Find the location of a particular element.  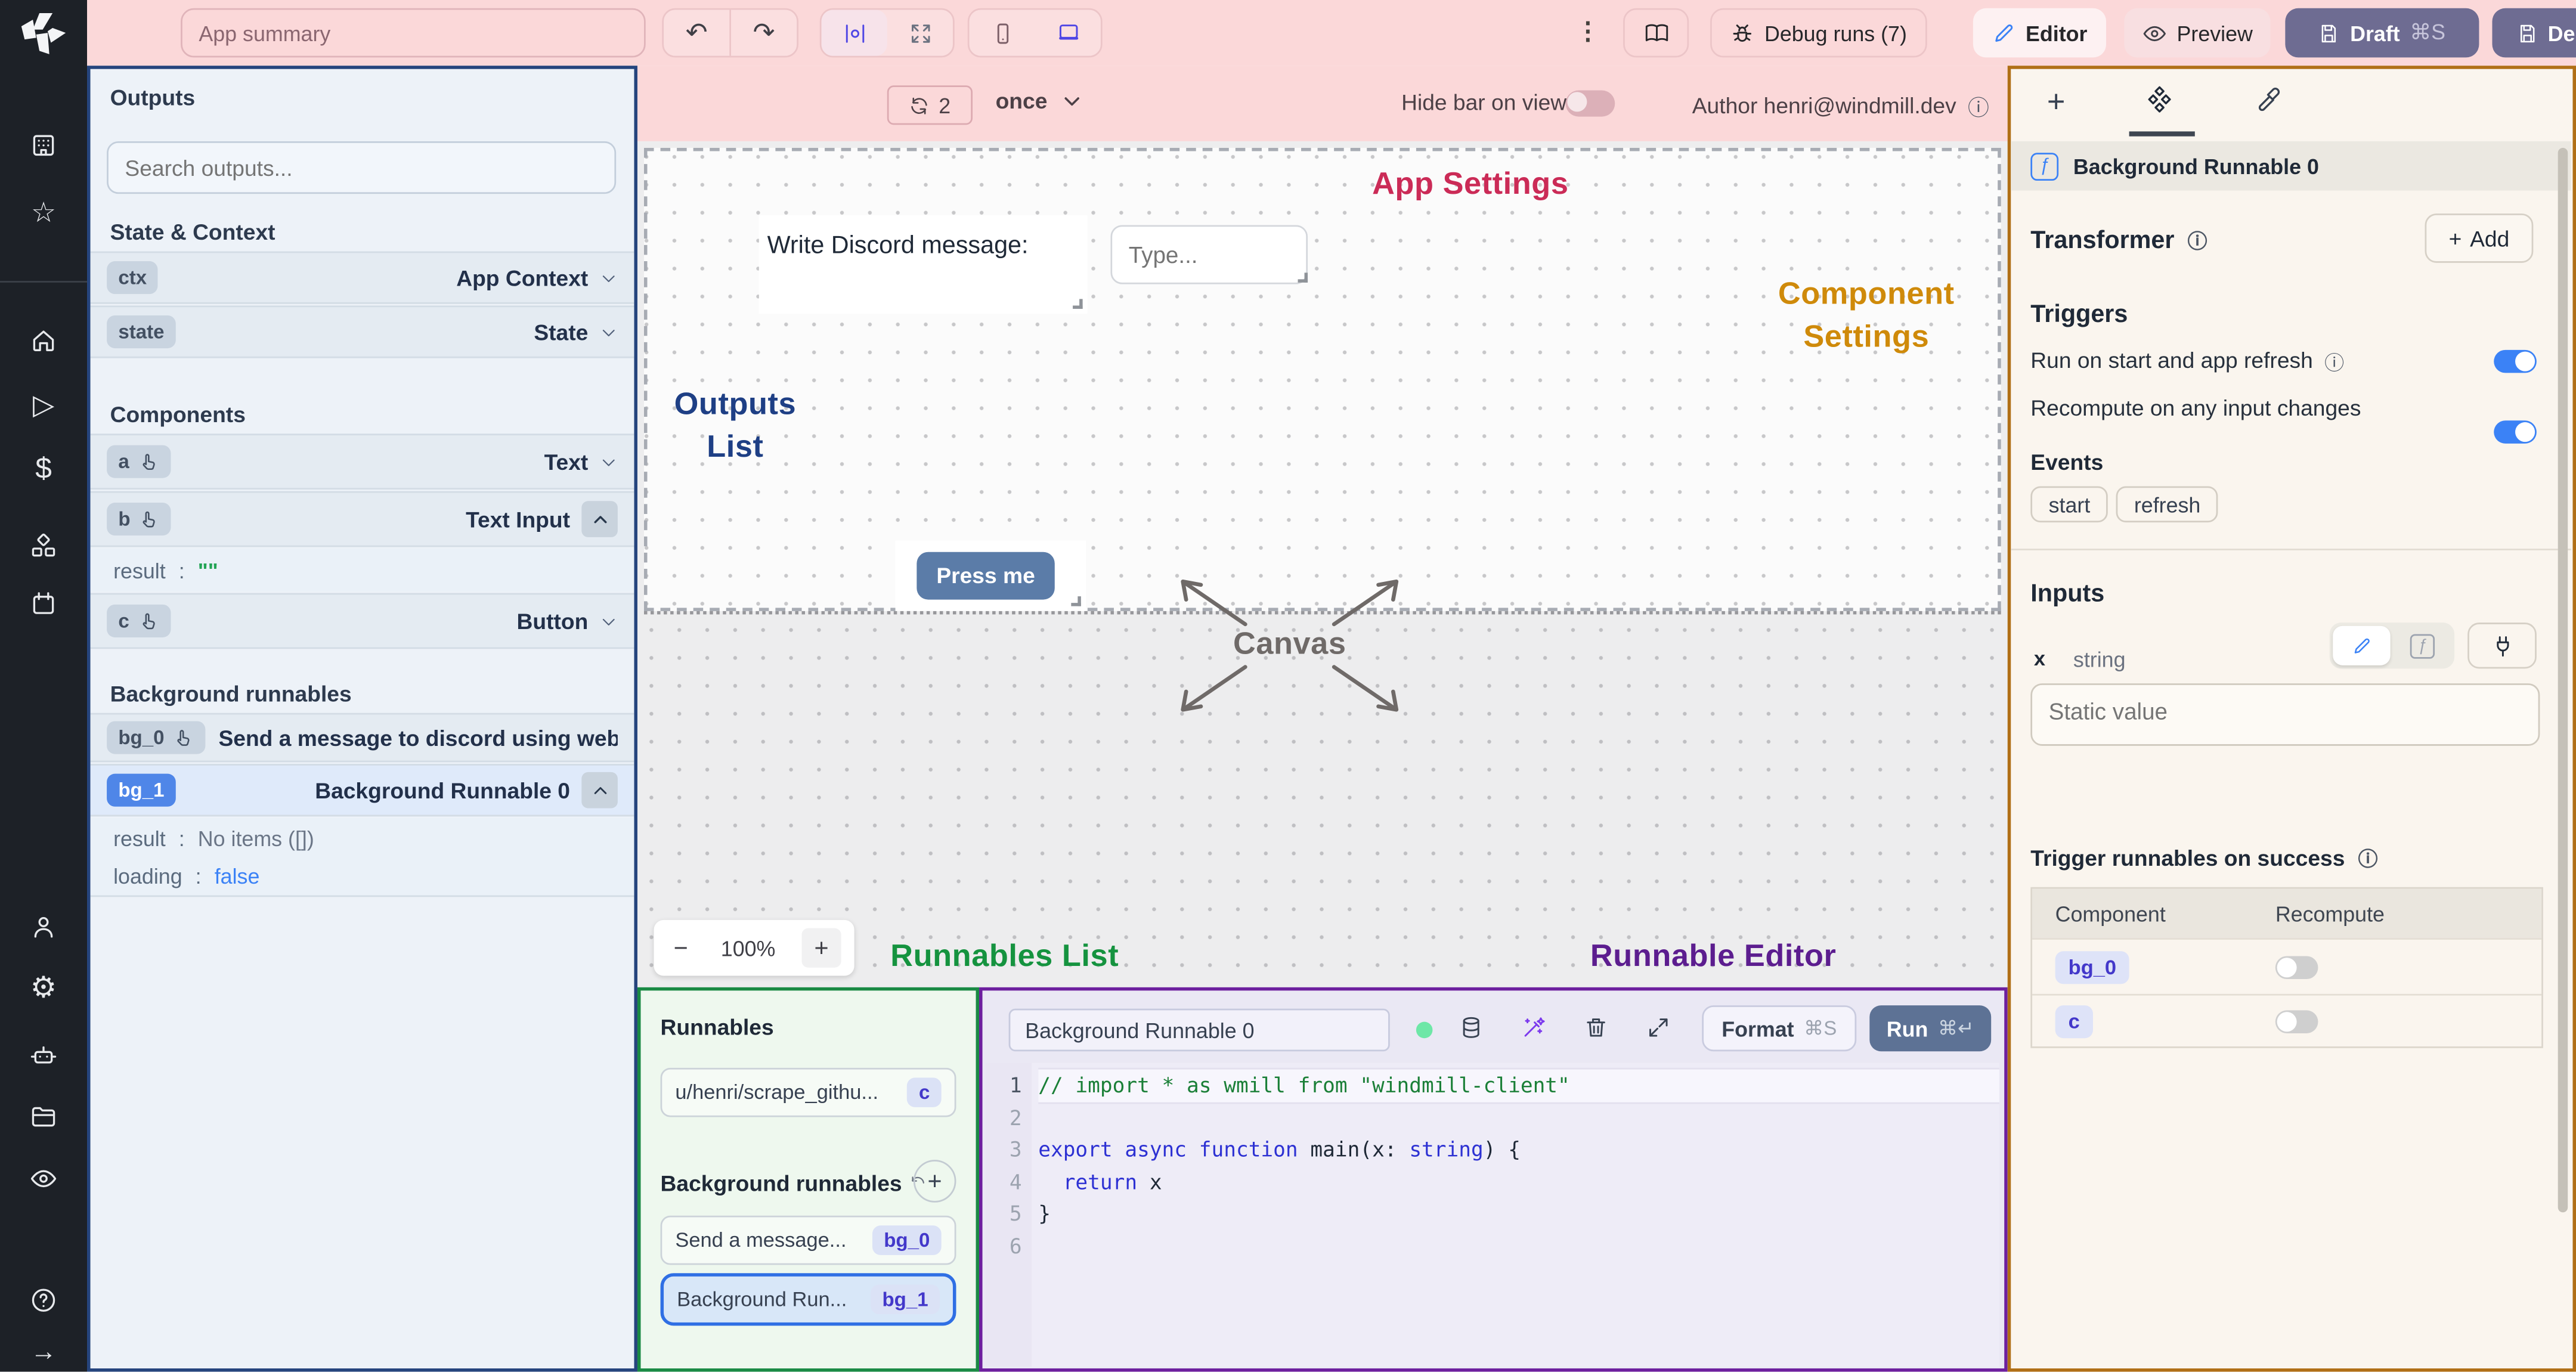

c-badge: c is located at coordinates (139, 620).